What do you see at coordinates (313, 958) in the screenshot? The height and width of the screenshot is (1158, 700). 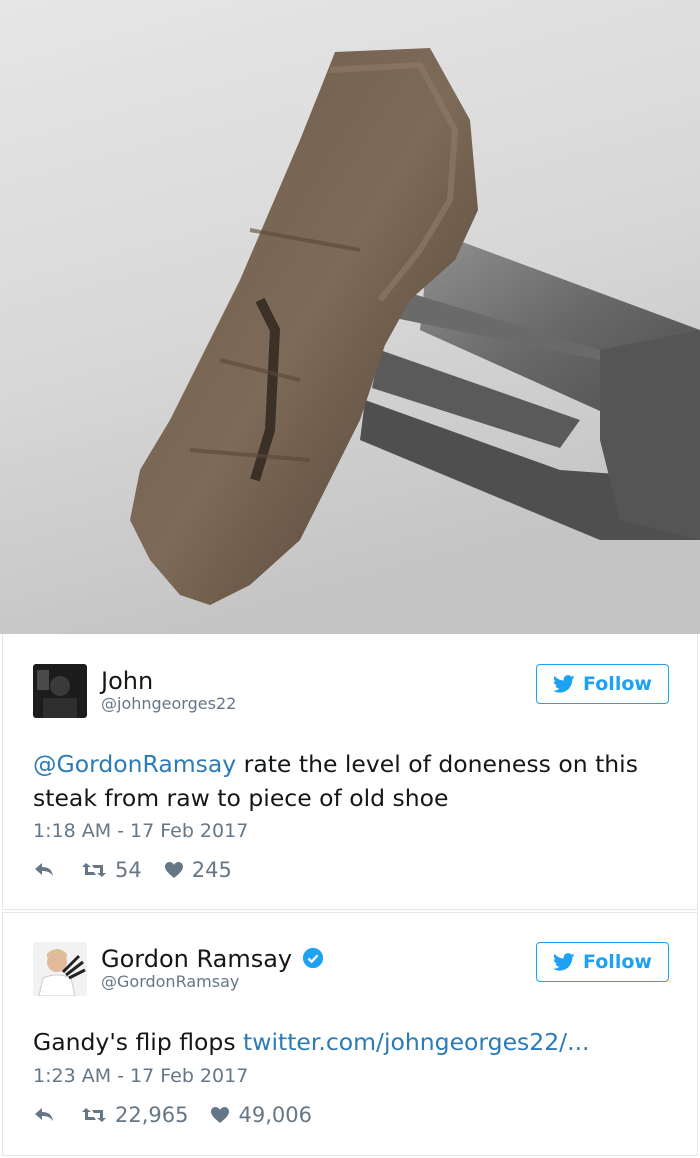 I see `verified-badge-icon` at bounding box center [313, 958].